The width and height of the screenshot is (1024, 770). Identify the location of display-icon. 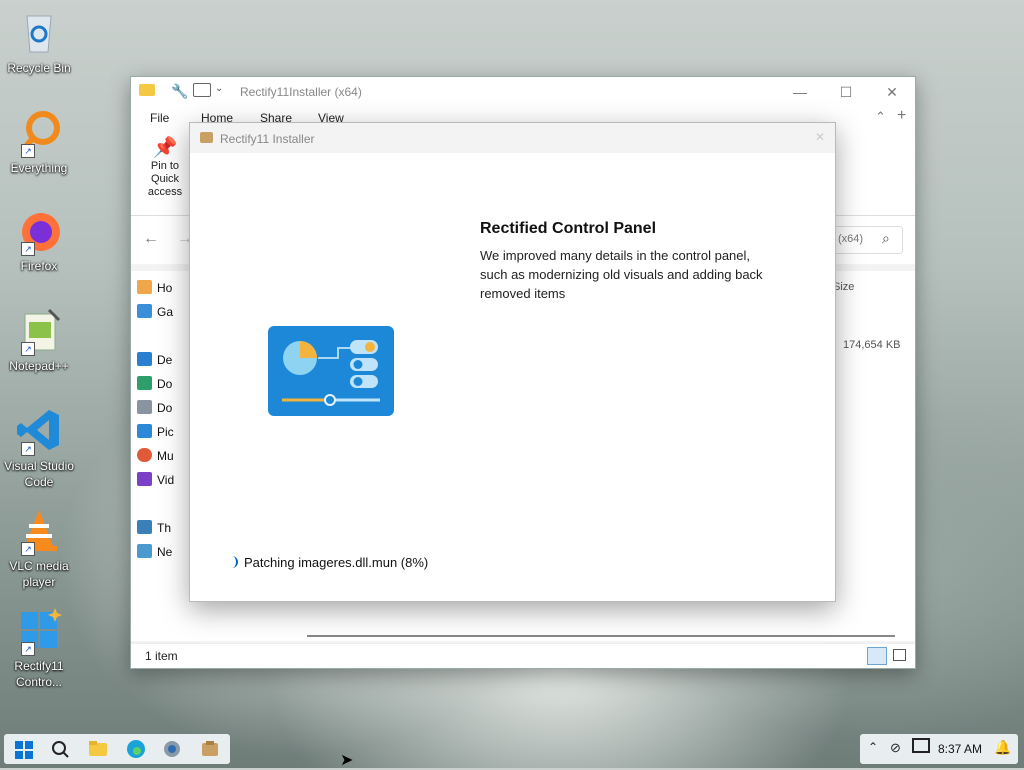
(921, 745).